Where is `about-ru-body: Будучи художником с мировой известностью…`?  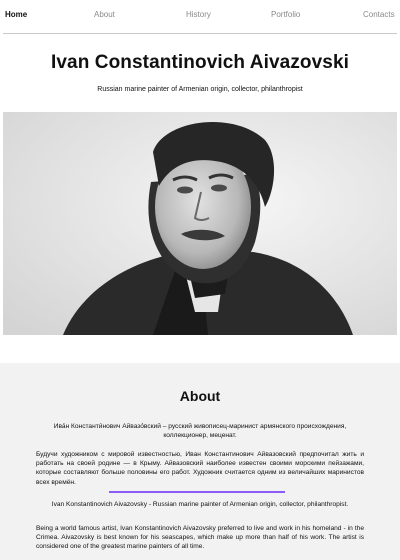
about-ru-body: Будучи художником с мировой известностью… is located at coordinates (200, 468).